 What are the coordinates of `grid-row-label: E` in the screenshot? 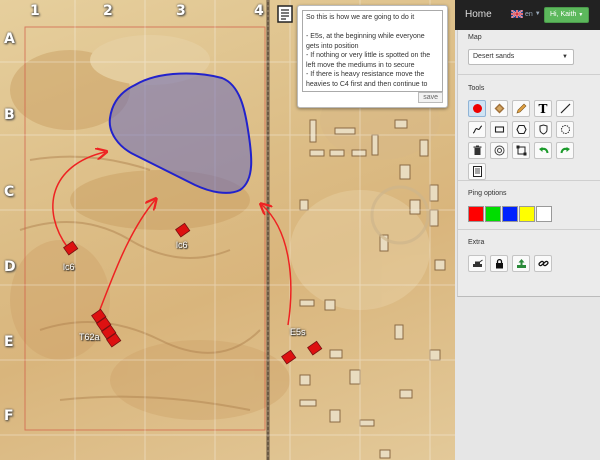 It's located at (9, 342).